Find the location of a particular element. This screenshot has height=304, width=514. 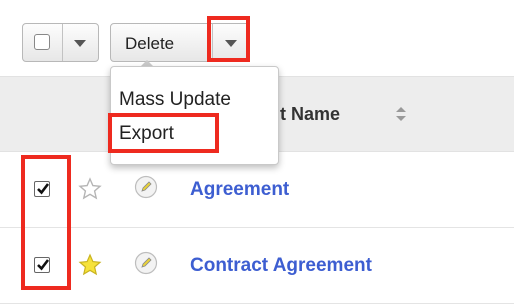

record-name-link: Agreement is located at coordinates (239, 190).